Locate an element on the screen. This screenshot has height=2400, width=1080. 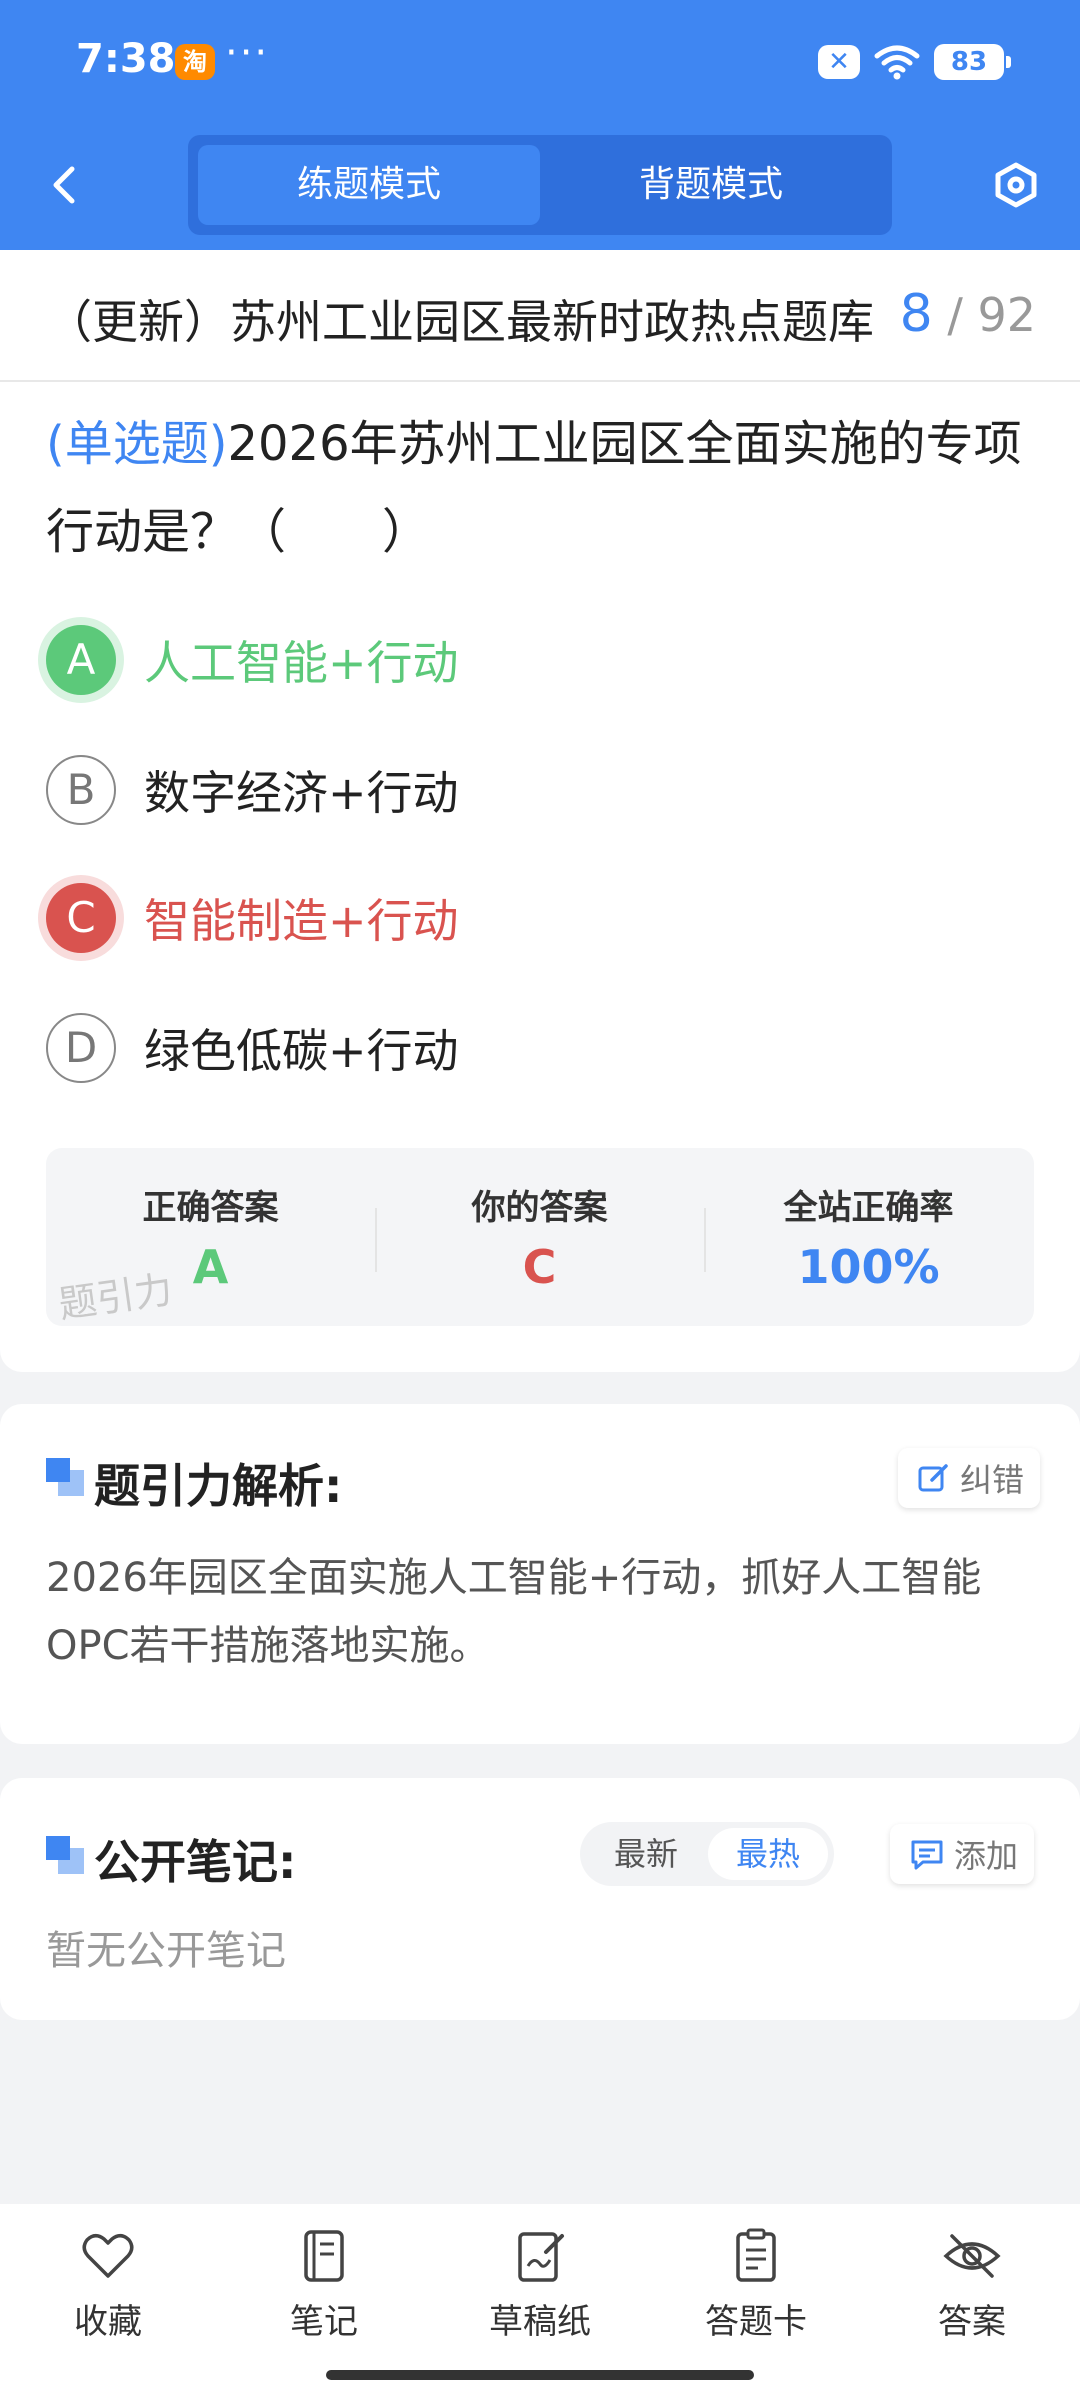
option-letter: A is located at coordinates (81, 660).